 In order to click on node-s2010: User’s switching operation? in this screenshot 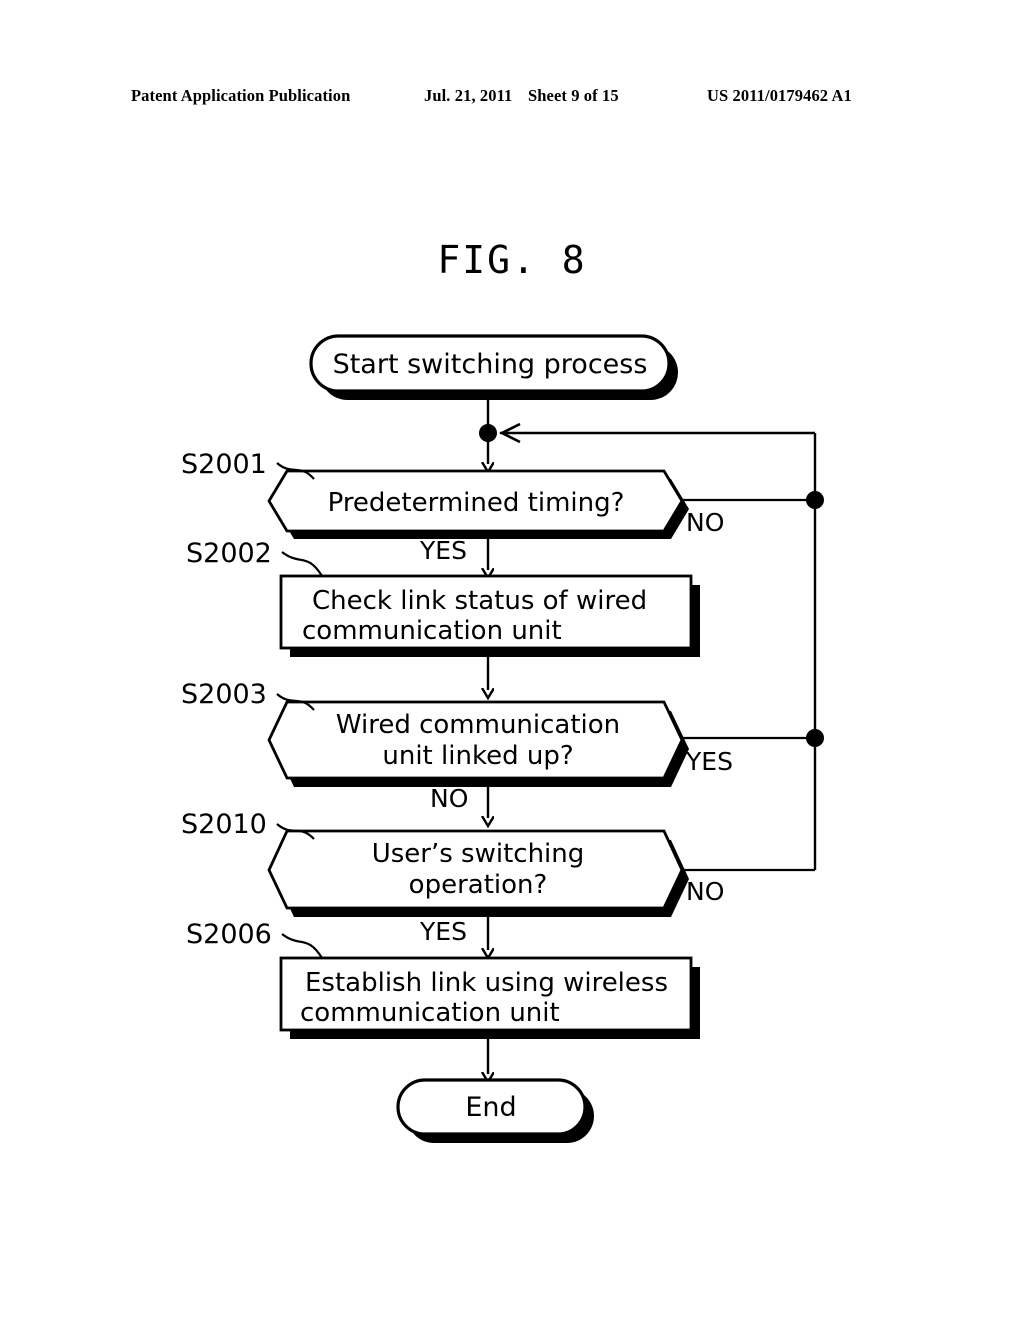, I will do `click(478, 873)`.